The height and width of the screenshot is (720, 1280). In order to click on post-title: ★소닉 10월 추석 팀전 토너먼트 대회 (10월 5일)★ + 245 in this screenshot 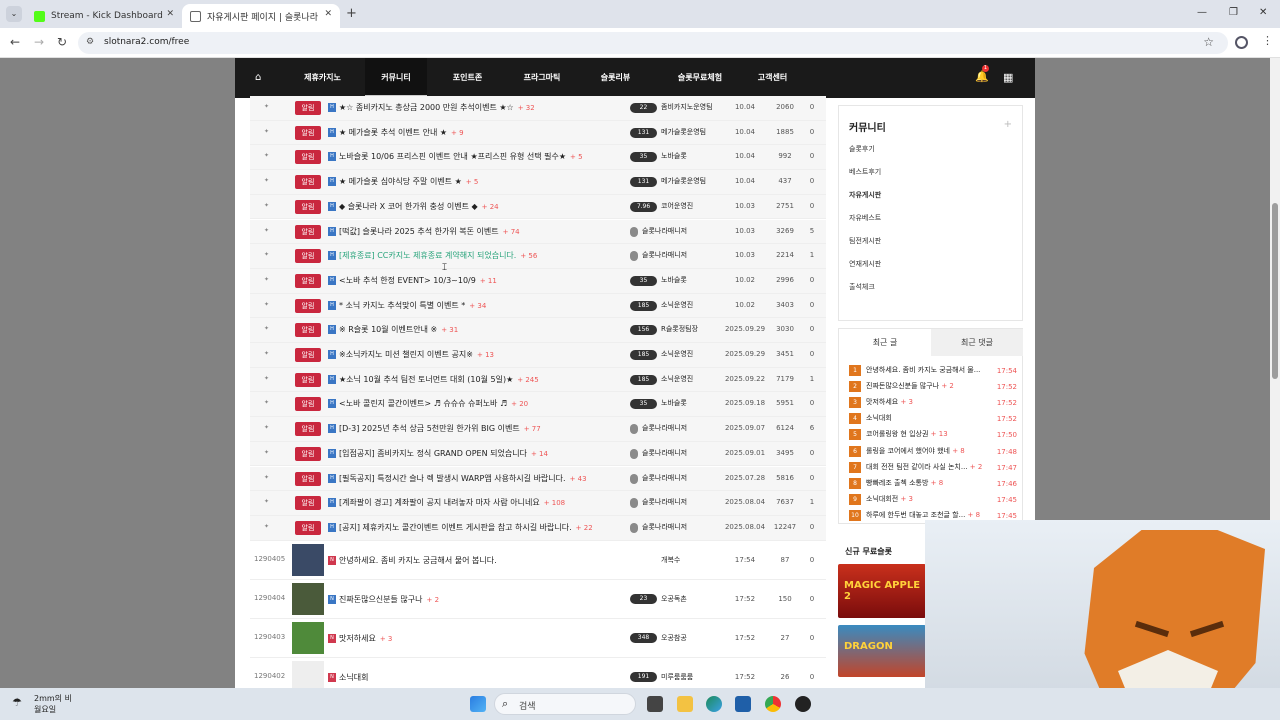, I will do `click(439, 379)`.